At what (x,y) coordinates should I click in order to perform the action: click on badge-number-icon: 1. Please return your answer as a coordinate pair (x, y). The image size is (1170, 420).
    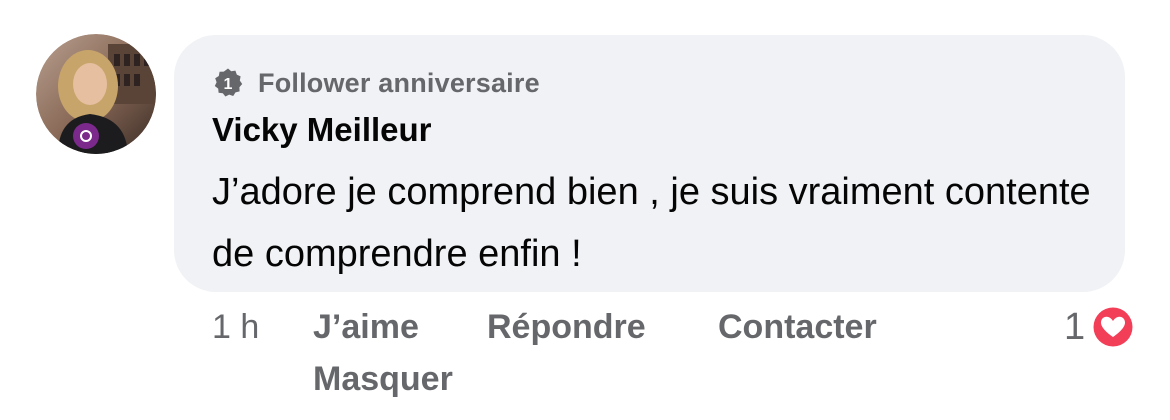
    Looking at the image, I should click on (228, 83).